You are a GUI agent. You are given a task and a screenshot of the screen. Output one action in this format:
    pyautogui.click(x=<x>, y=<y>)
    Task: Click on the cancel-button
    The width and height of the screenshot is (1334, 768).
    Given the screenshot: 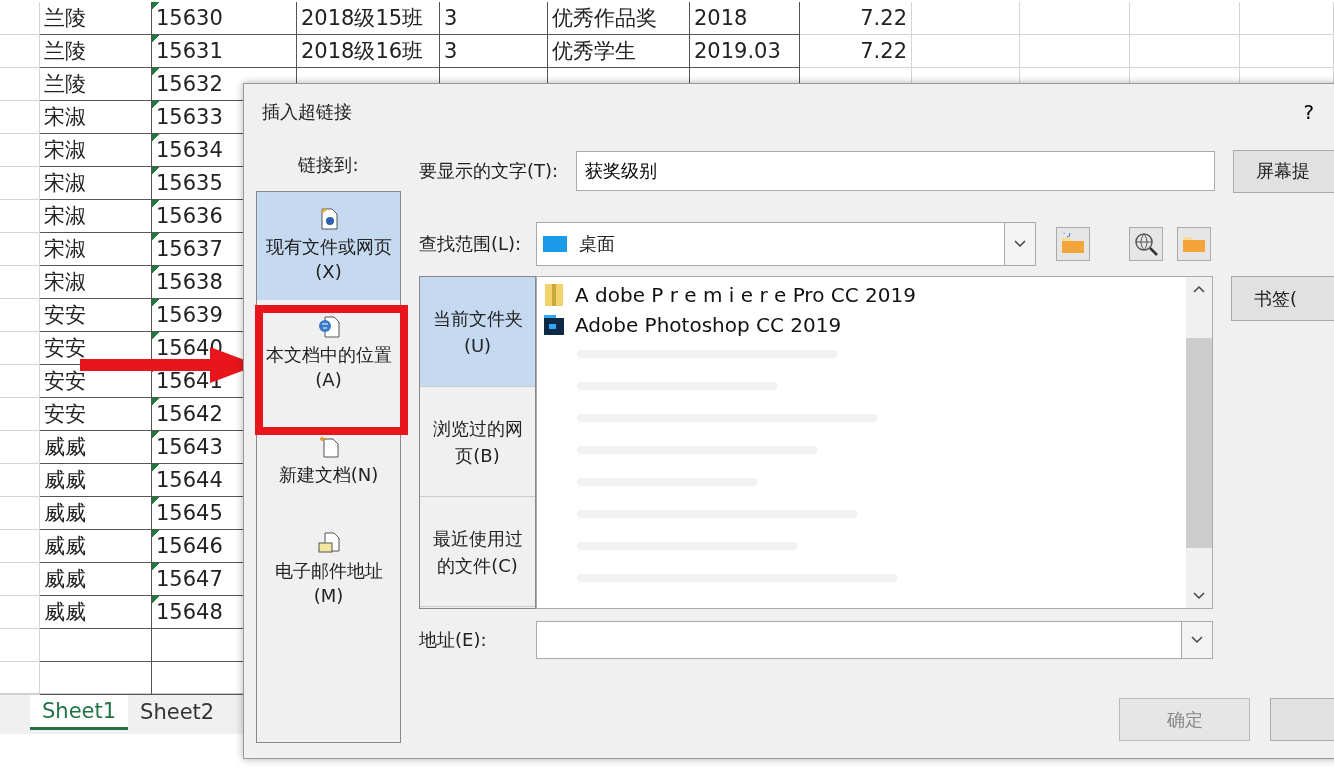 What is the action you would take?
    pyautogui.click(x=1302, y=719)
    